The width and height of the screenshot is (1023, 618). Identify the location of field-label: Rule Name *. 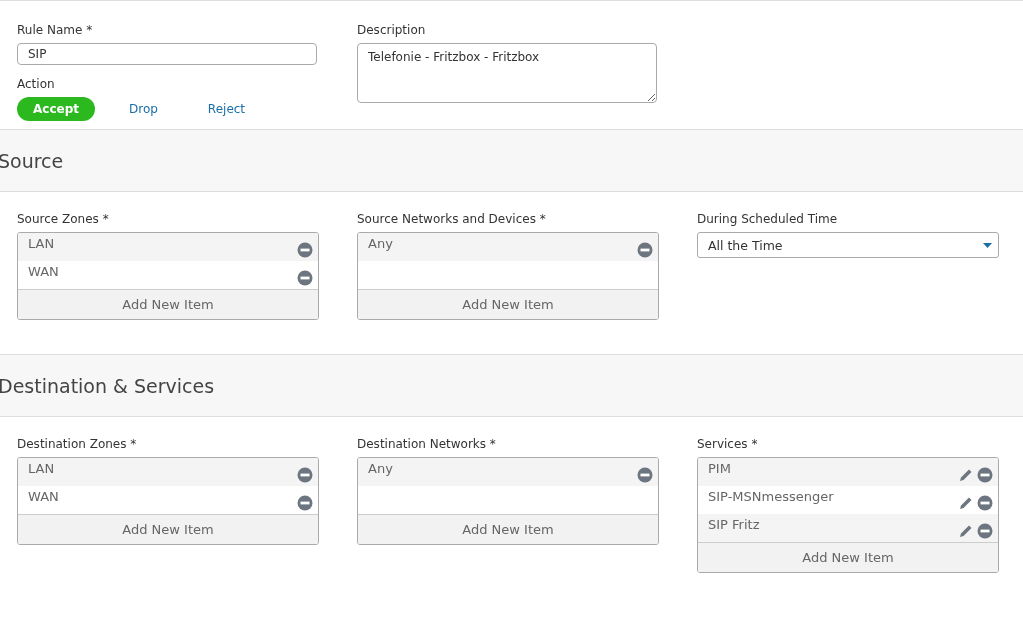
(55, 30).